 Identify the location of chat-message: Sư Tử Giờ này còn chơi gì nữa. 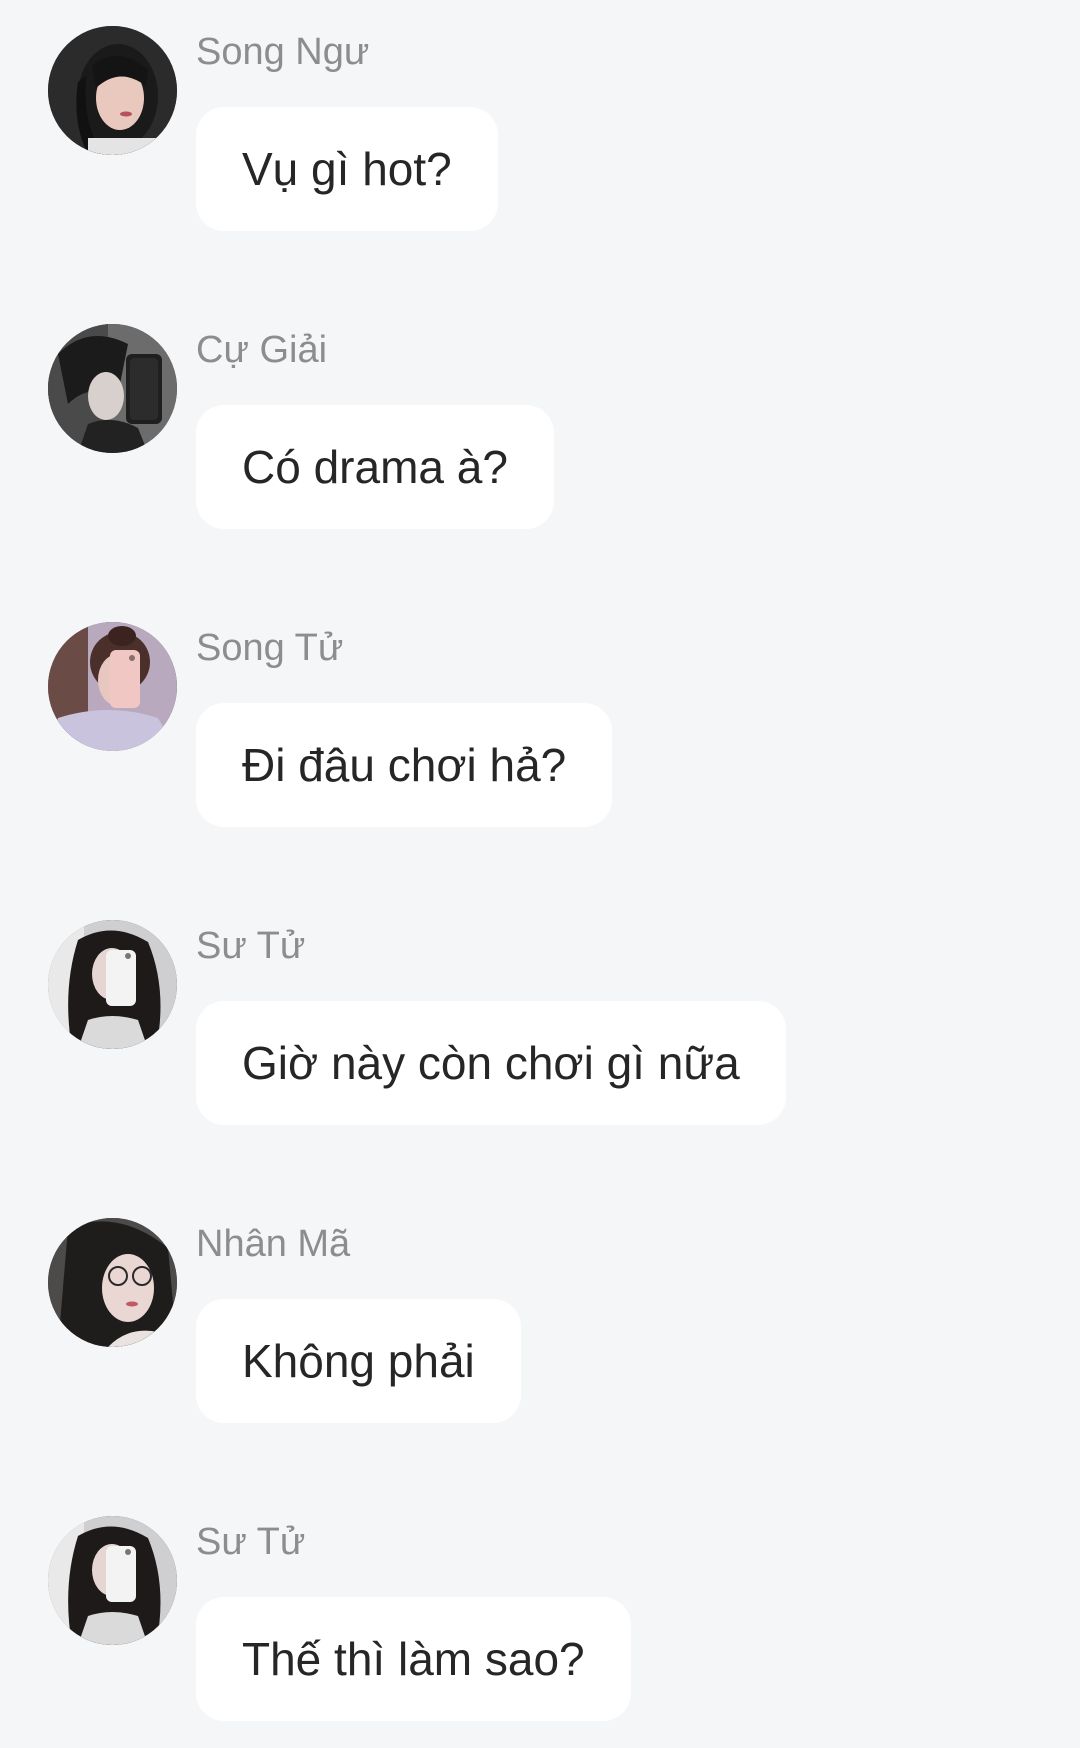
(540, 1014).